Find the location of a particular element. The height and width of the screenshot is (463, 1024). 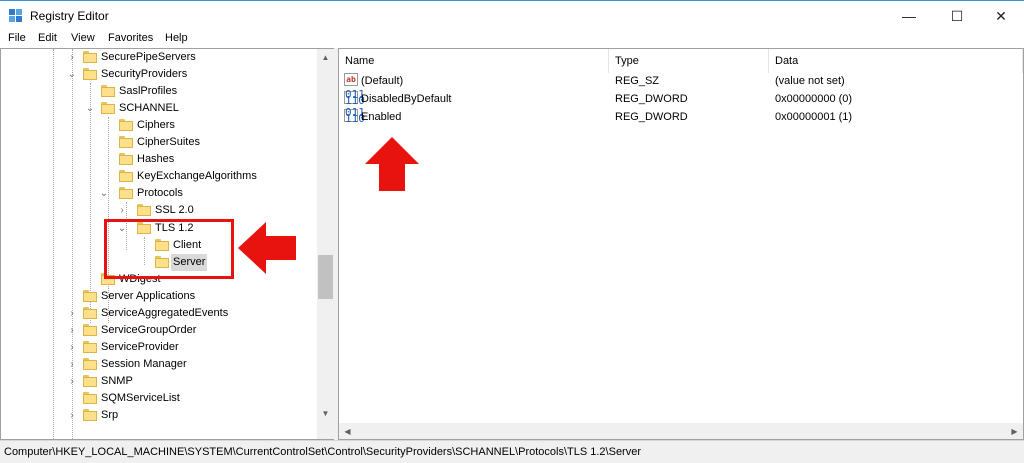

maximize-button: ☐ is located at coordinates (957, 16).